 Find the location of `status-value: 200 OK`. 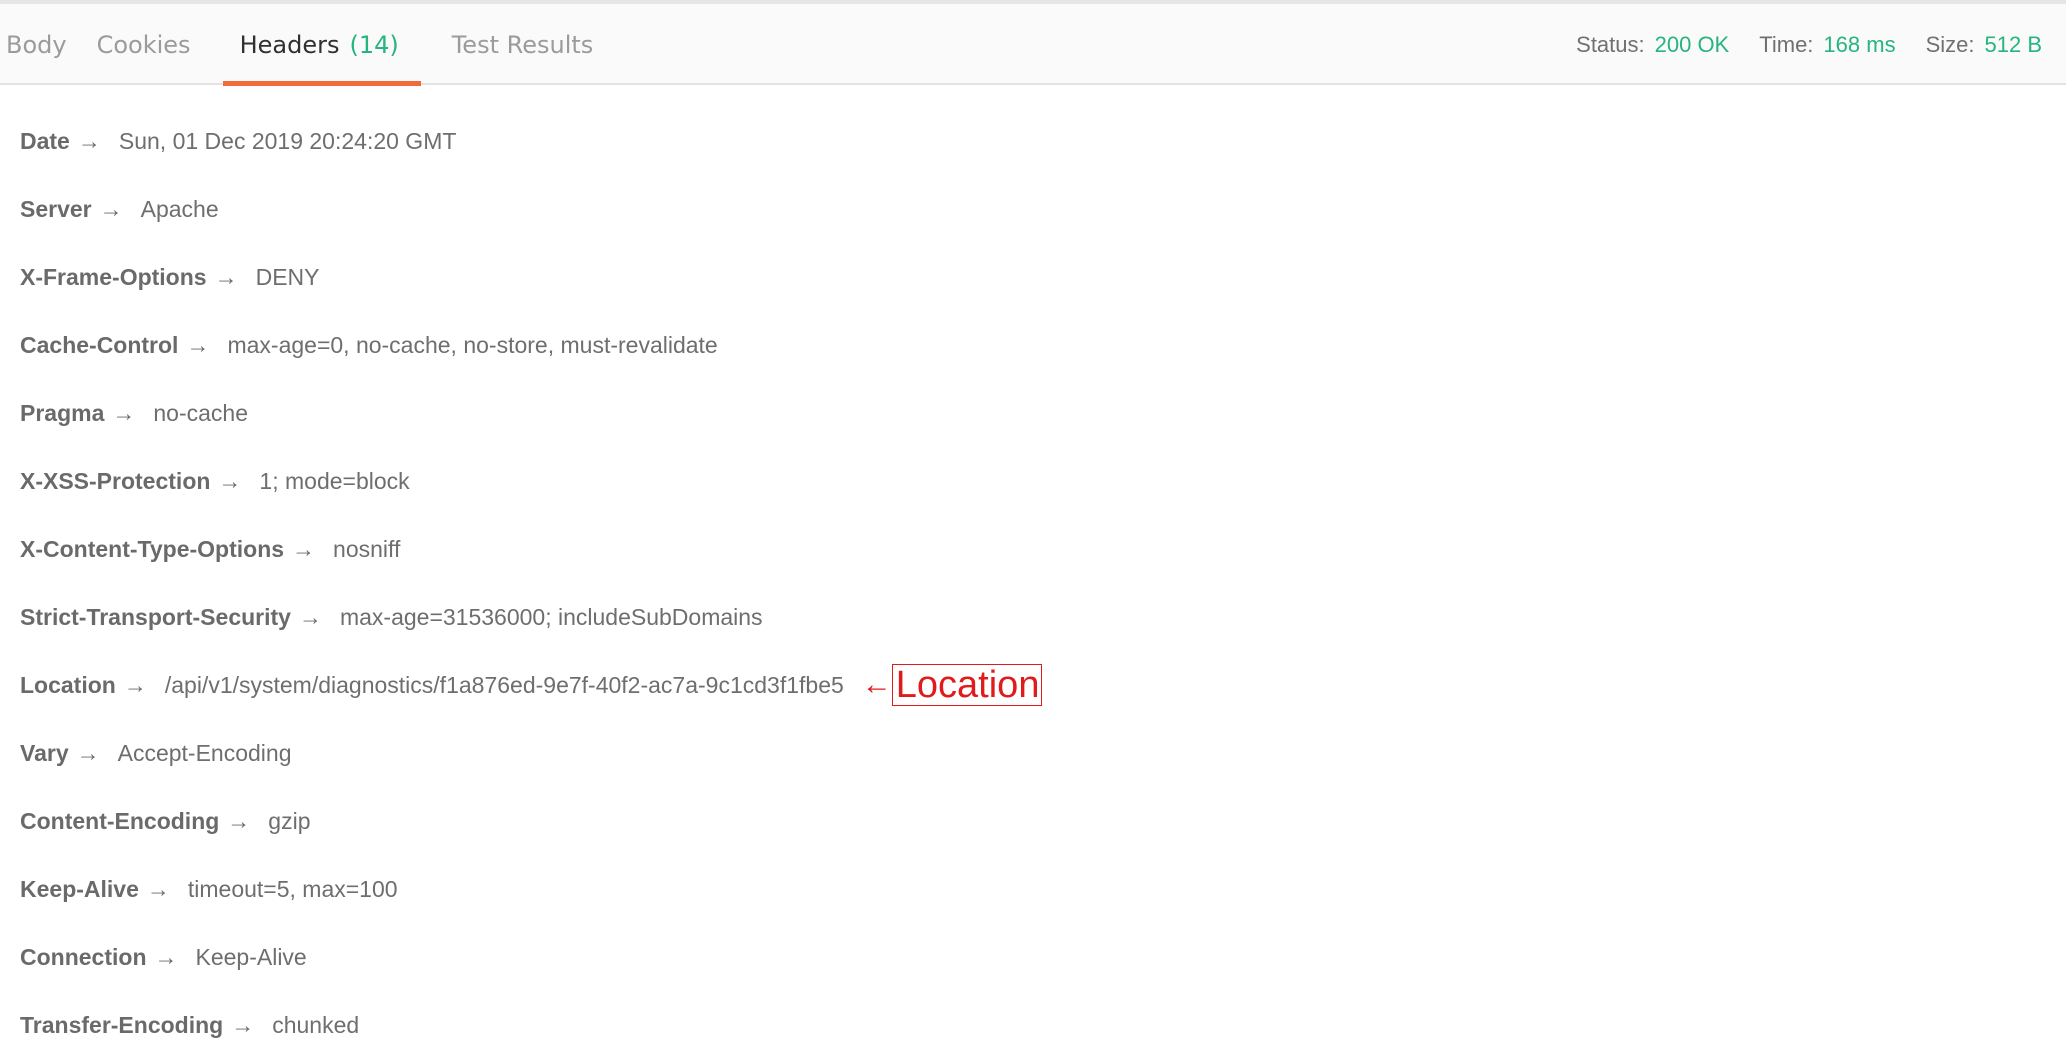

status-value: 200 OK is located at coordinates (1692, 44).